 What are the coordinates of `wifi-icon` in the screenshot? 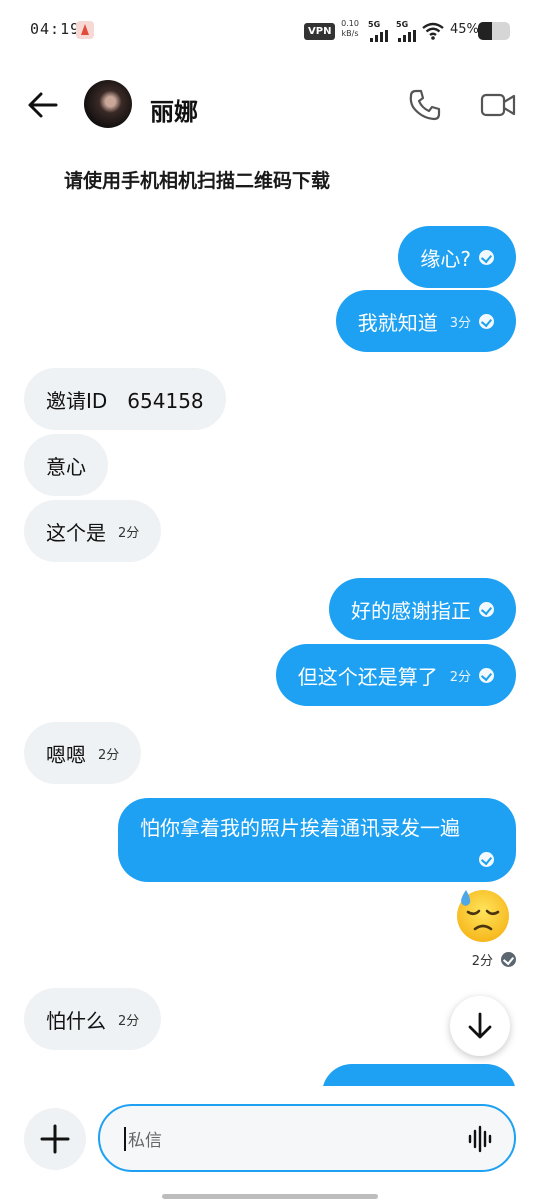 It's located at (433, 31).